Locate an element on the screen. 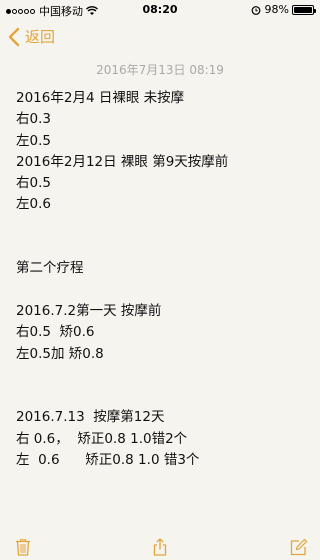  battery-percent: 98% is located at coordinates (276, 9).